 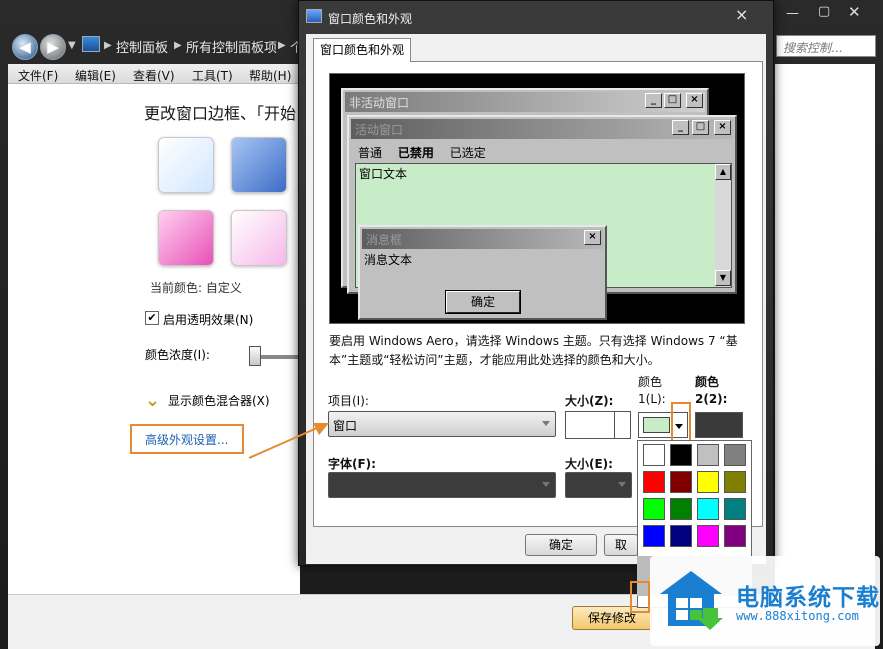 What do you see at coordinates (723, 278) in the screenshot?
I see `scroll-down-icon: ▼` at bounding box center [723, 278].